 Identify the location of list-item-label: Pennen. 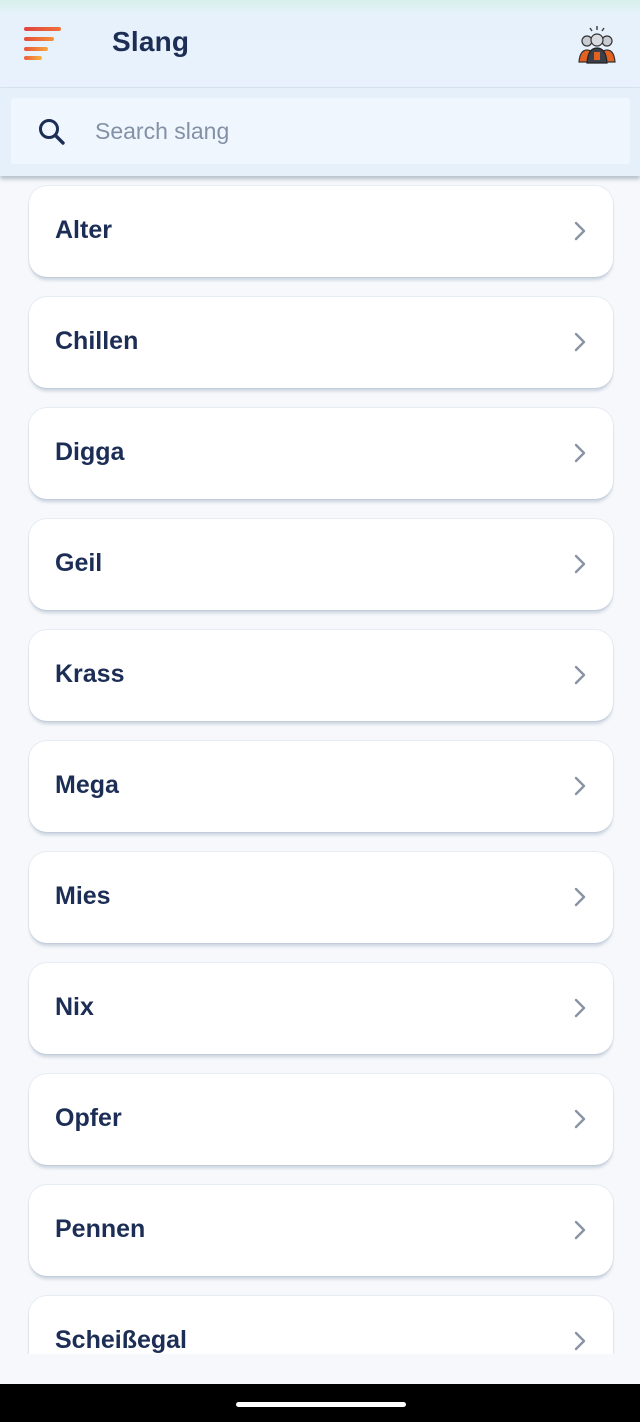
(100, 1229).